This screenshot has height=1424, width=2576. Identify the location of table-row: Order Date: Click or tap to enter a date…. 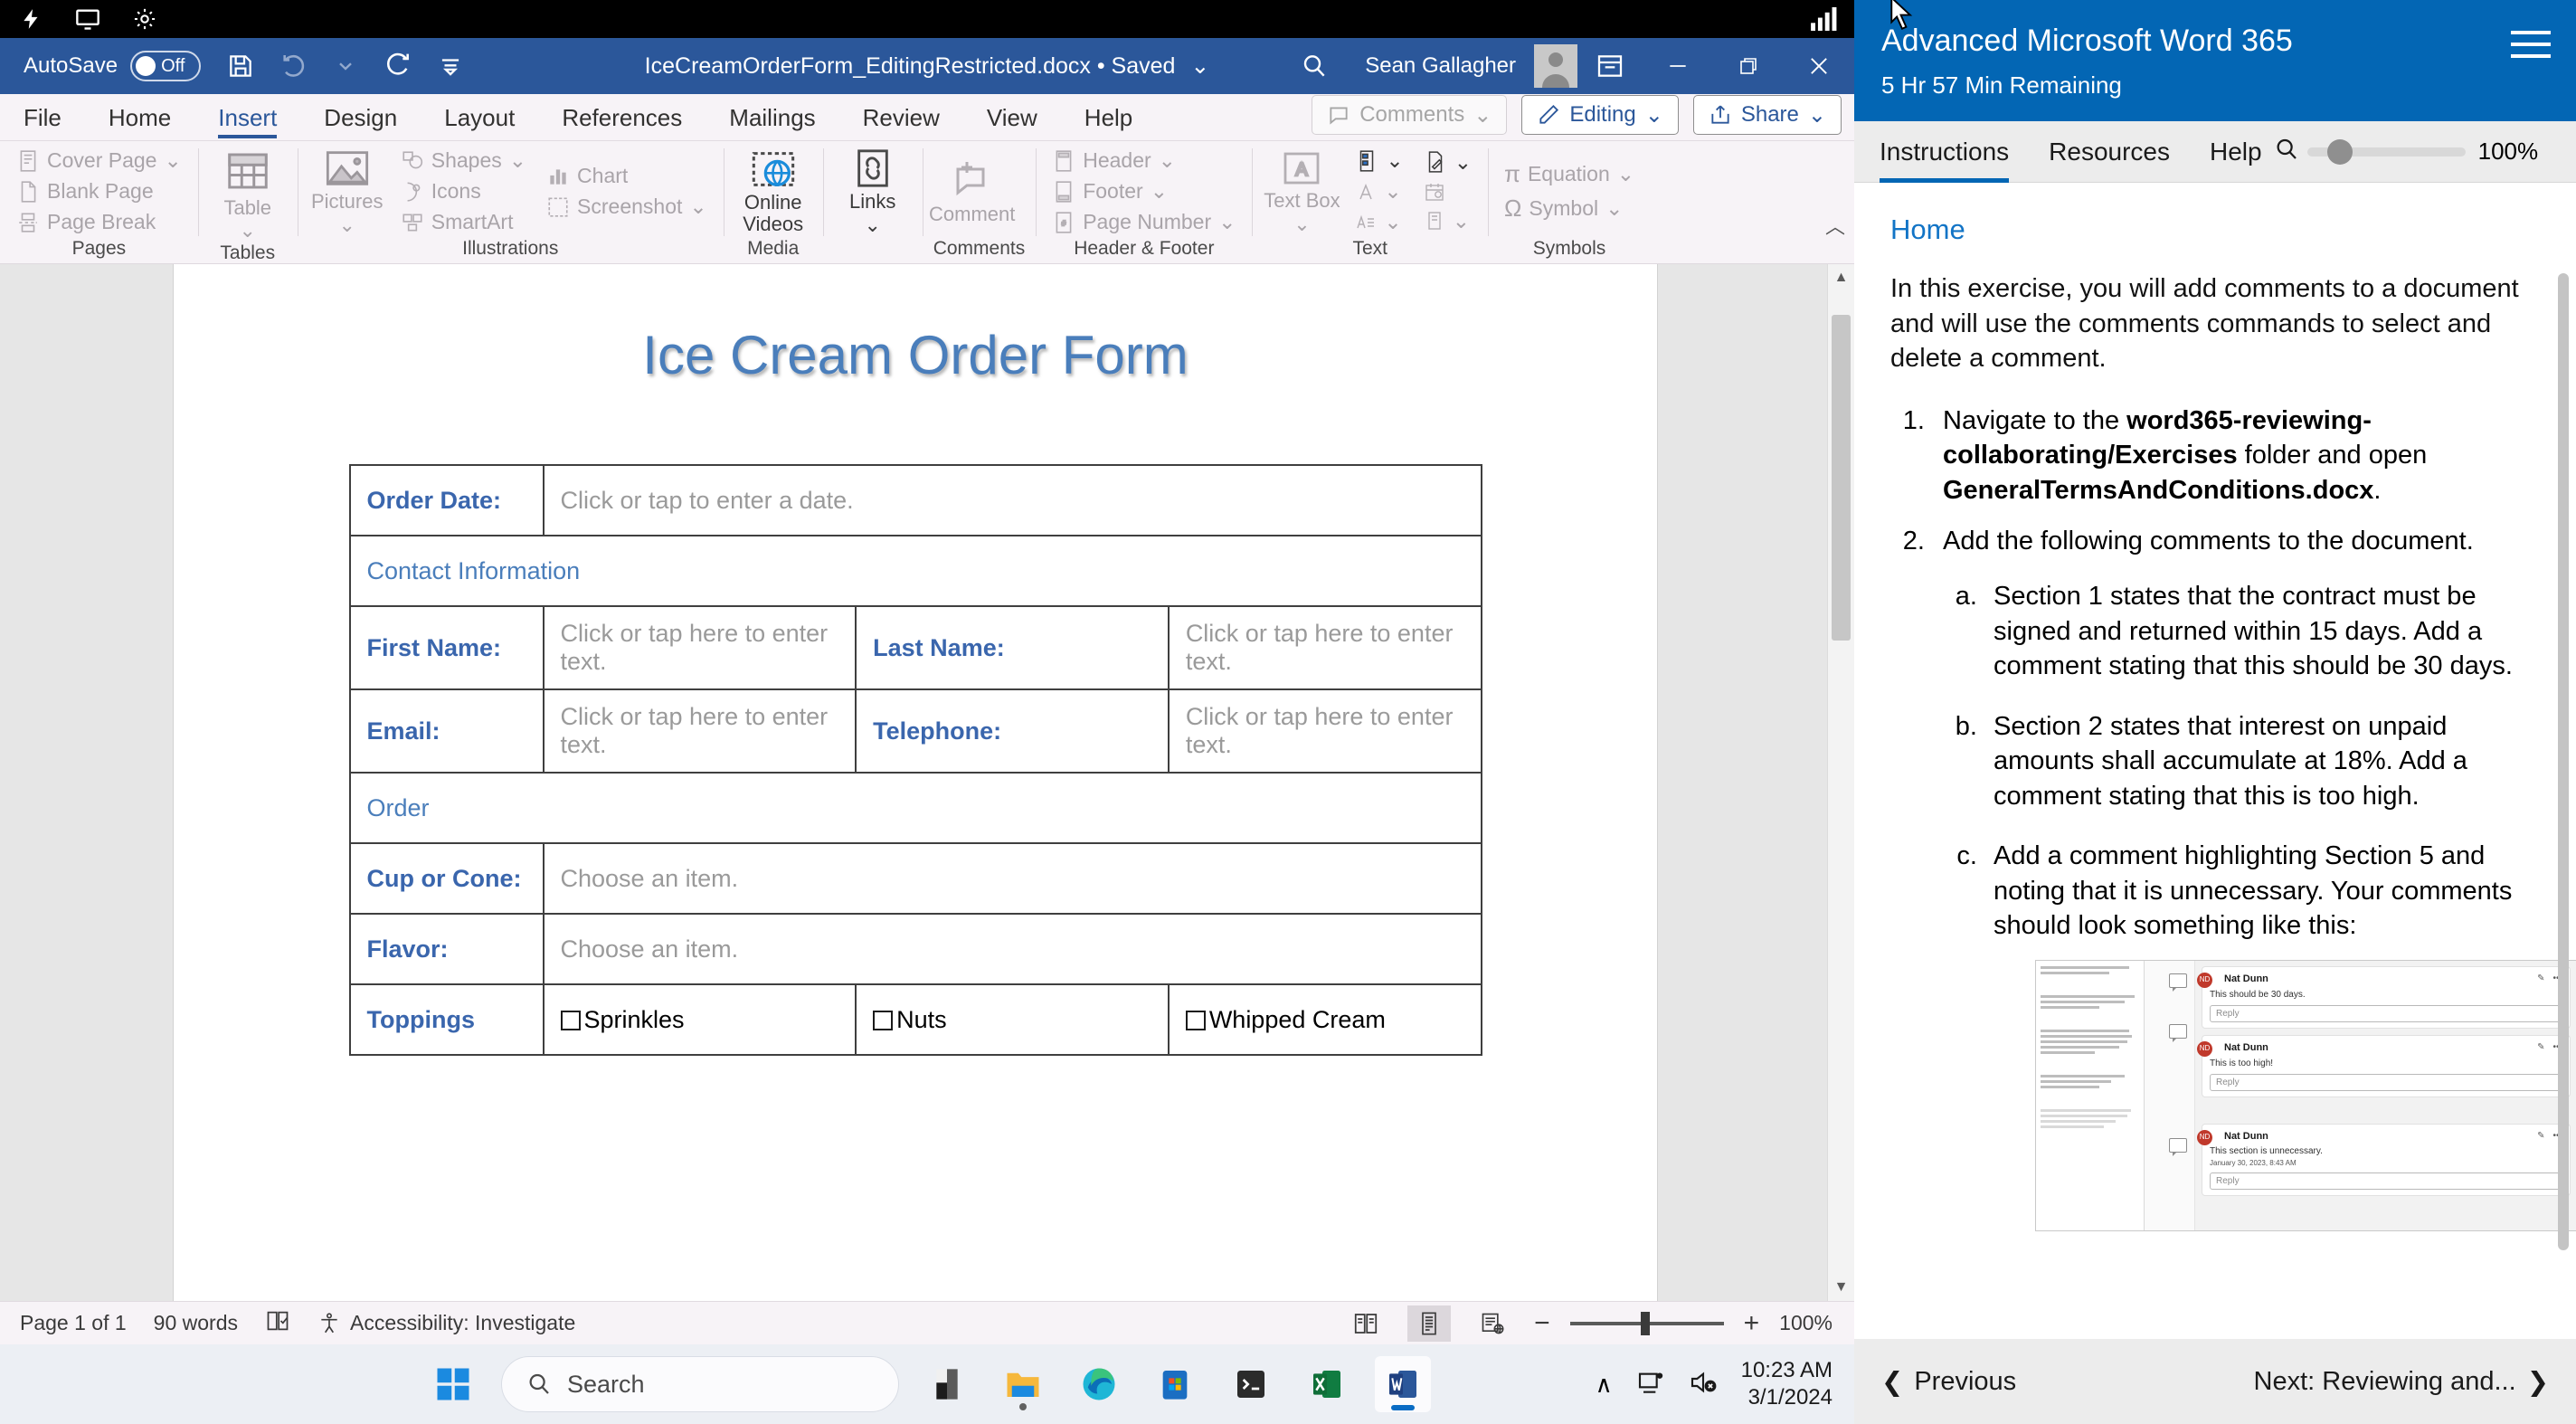
(915, 500).